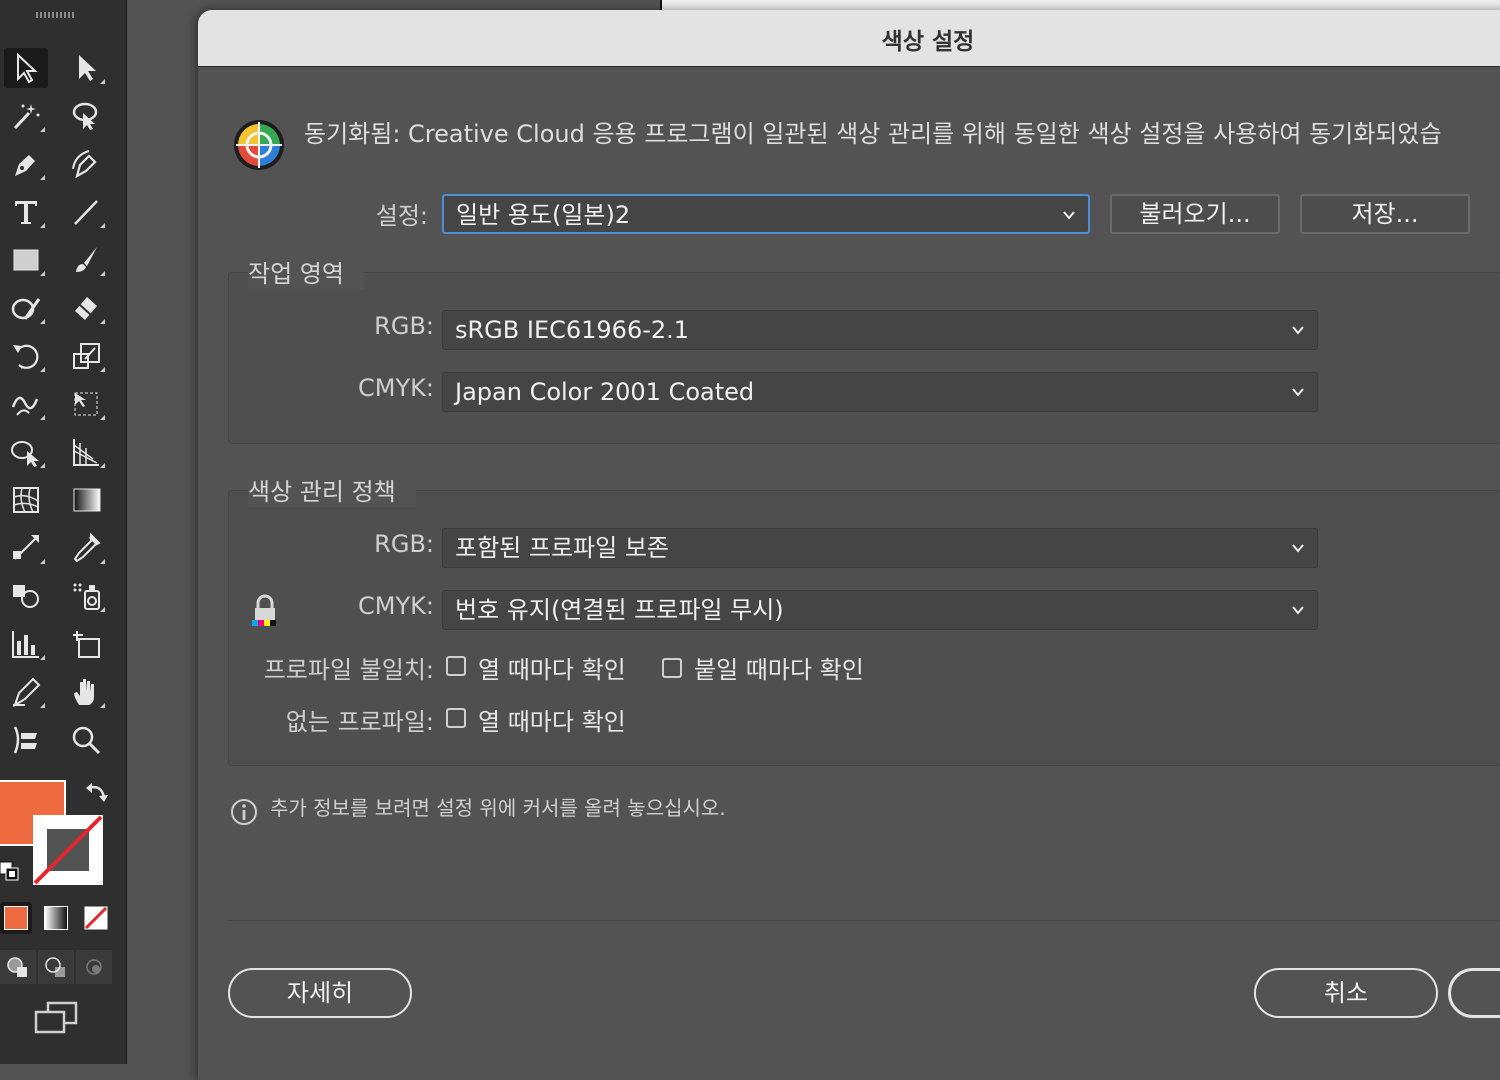 Image resolution: width=1500 pixels, height=1080 pixels. What do you see at coordinates (396, 388) in the screenshot?
I see `working-cmyk-label: CMYK:` at bounding box center [396, 388].